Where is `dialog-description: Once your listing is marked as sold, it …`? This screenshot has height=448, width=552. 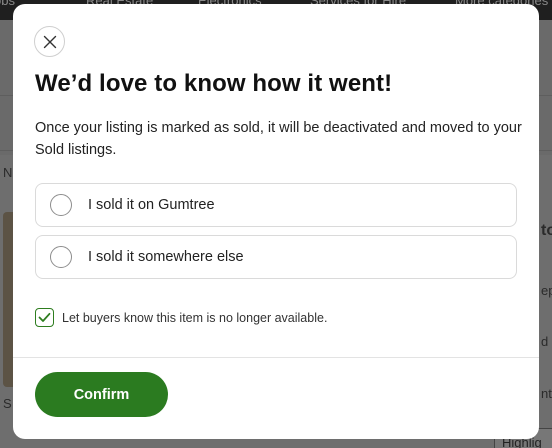
dialog-description: Once your listing is marked as sold, it … is located at coordinates (278, 139).